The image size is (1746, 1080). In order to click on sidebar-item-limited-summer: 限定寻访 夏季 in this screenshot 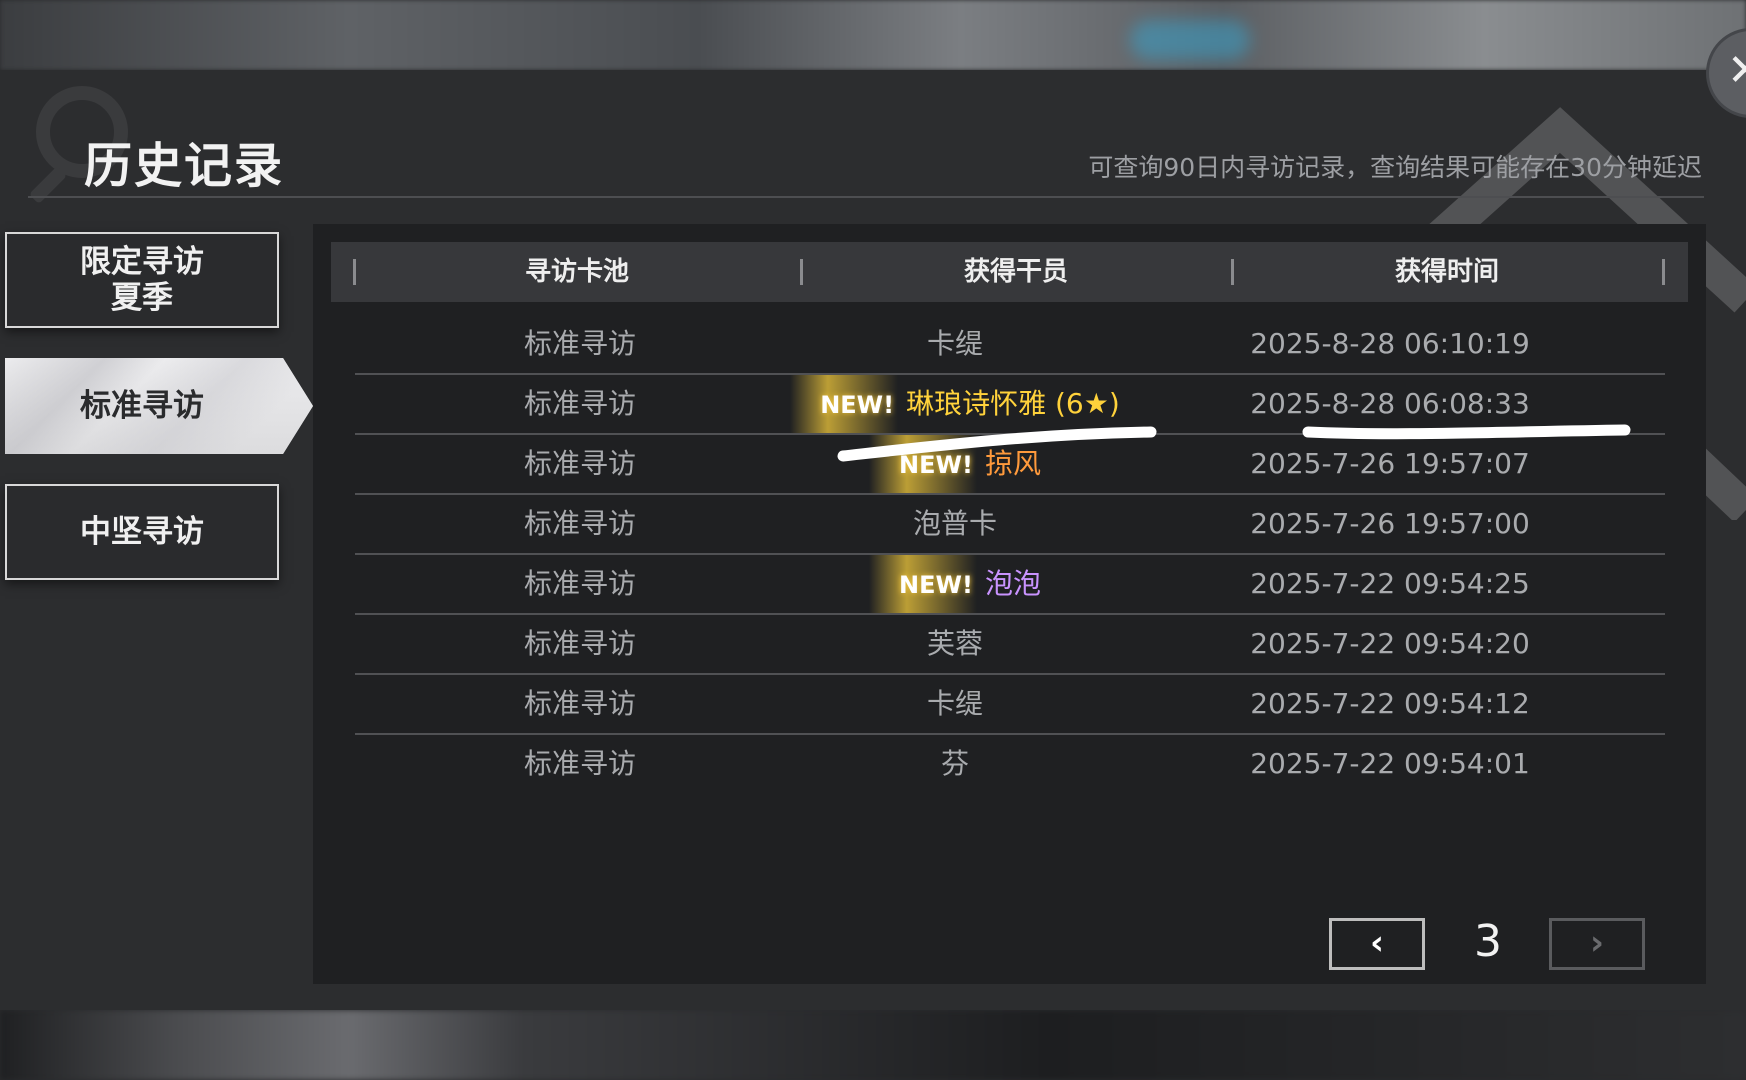, I will do `click(142, 280)`.